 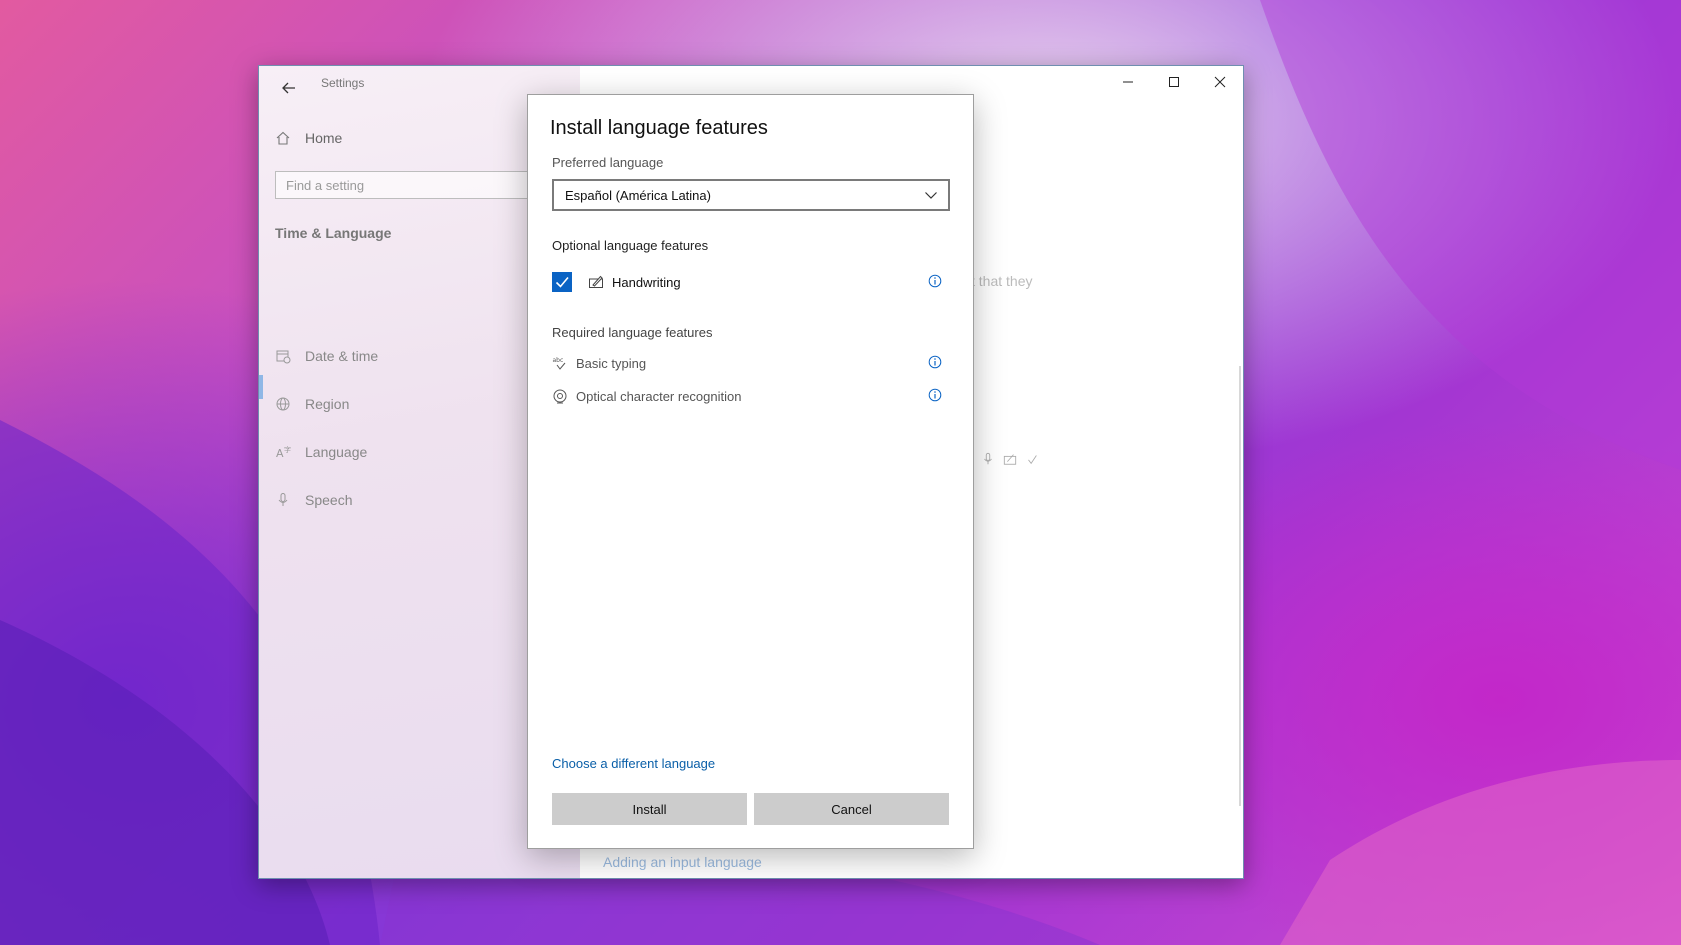 I want to click on home-icon, so click(x=284, y=138).